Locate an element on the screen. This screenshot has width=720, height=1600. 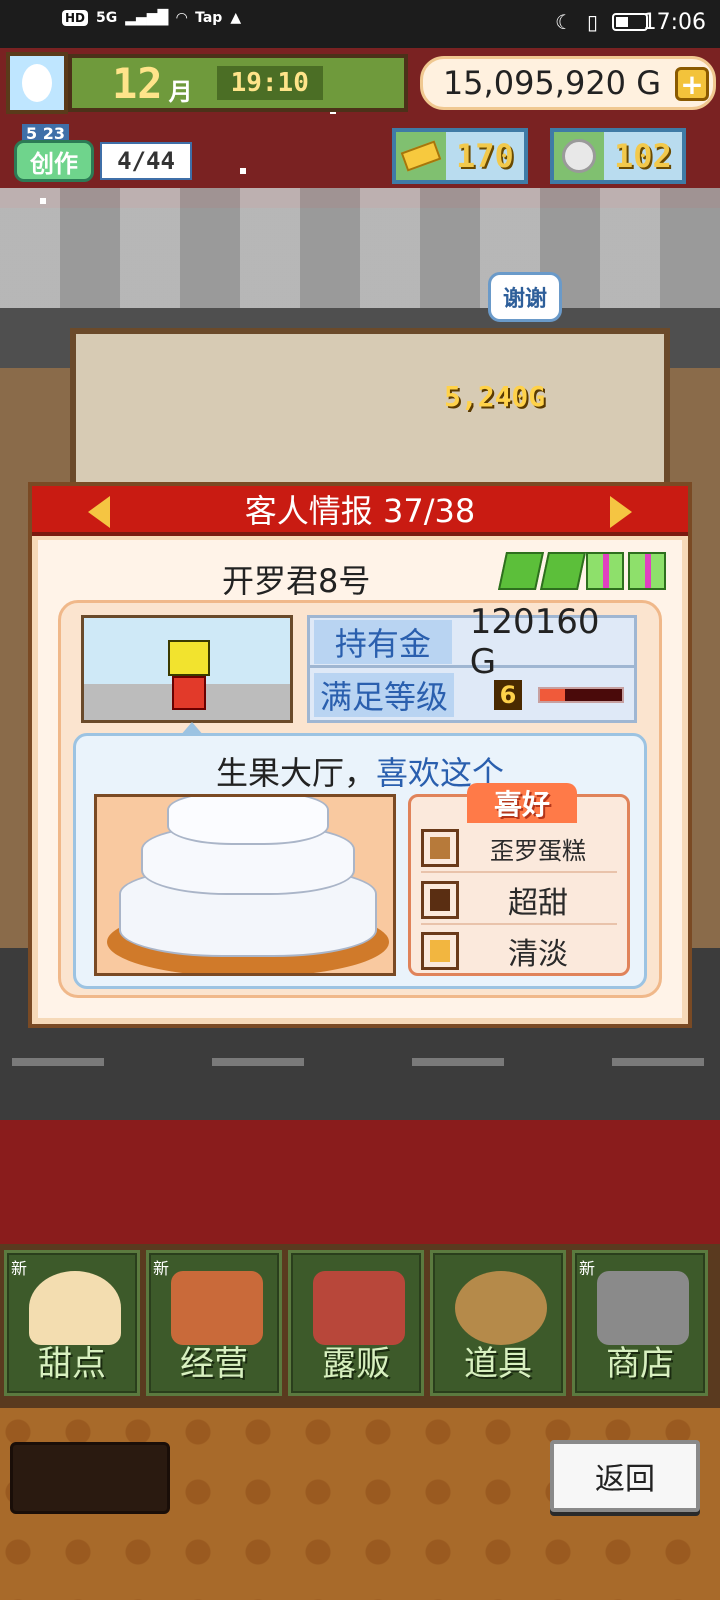
message-slot is located at coordinates (90, 1478).